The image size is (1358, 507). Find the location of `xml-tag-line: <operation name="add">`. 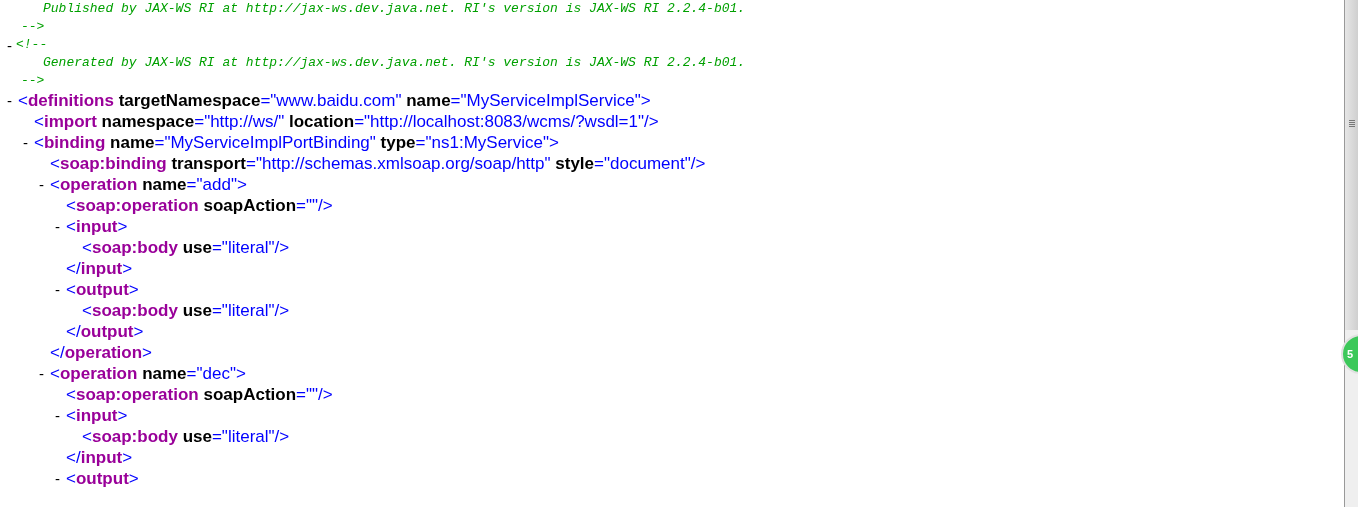

xml-tag-line: <operation name="add"> is located at coordinates (148, 184).